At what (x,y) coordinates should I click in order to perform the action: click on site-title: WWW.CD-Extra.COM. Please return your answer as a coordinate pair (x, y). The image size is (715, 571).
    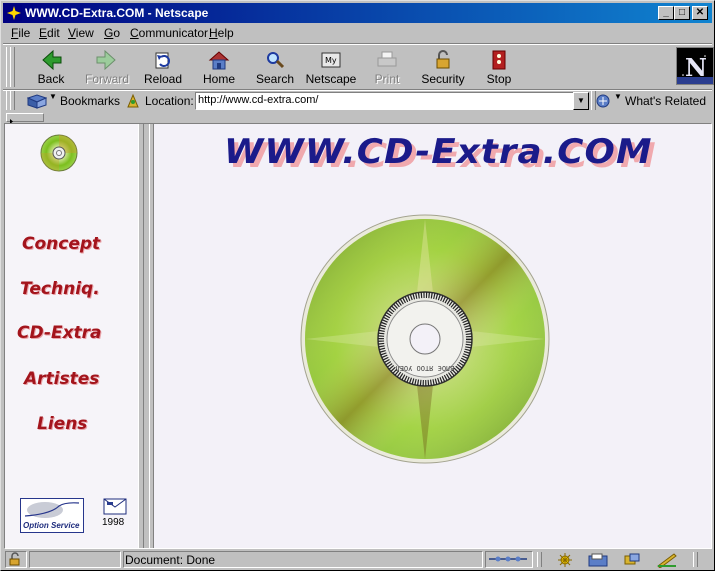
    Looking at the image, I should click on (438, 152).